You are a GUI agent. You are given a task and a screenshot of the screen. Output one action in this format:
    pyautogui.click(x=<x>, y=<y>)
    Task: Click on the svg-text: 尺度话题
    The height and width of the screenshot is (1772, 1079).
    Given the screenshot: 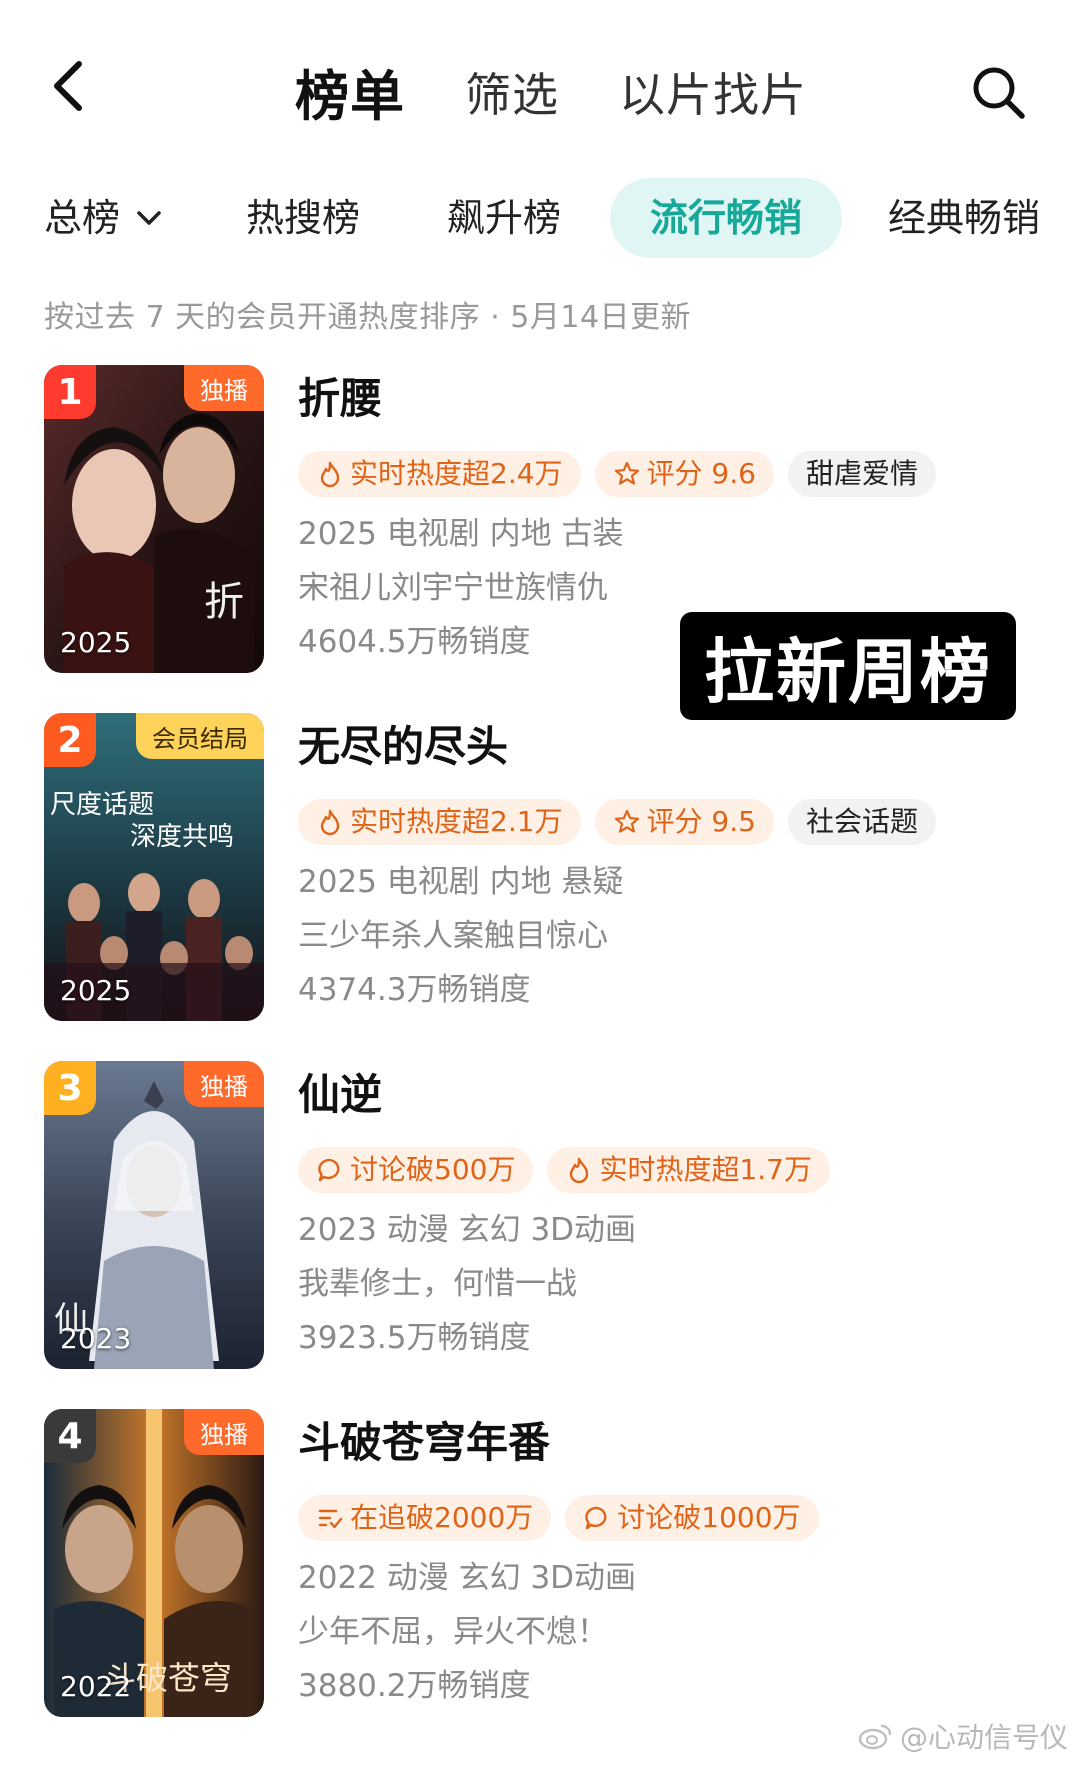 What is the action you would take?
    pyautogui.click(x=102, y=805)
    